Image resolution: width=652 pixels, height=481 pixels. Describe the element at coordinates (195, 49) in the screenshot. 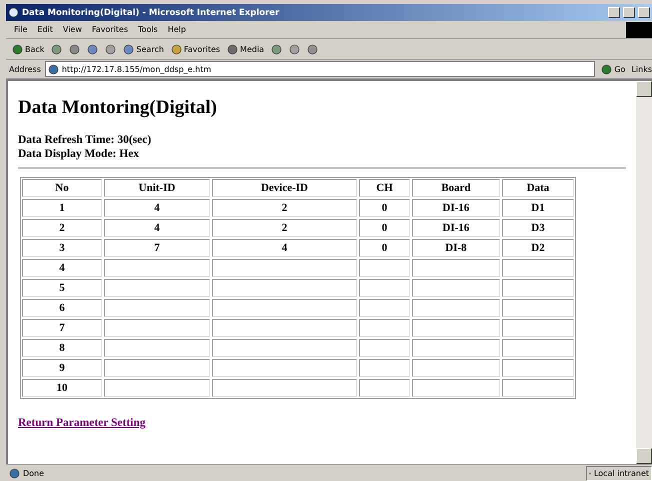

I see `favorites-button: Favorites` at that location.